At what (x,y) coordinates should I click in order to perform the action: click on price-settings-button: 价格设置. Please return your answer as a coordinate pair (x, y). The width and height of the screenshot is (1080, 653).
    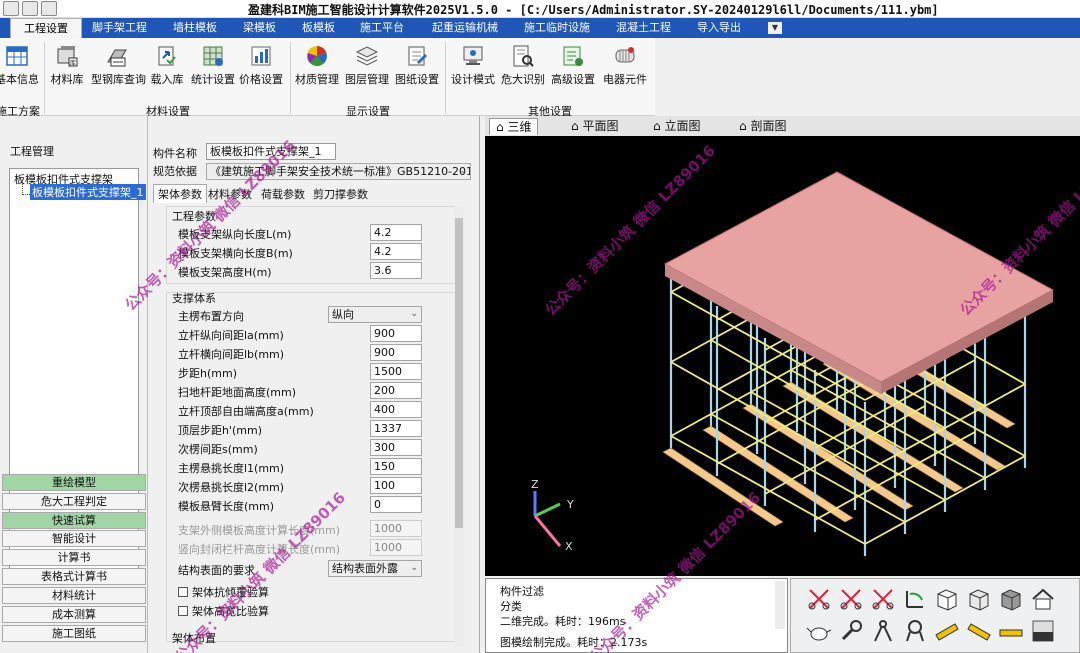
    Looking at the image, I should click on (261, 67).